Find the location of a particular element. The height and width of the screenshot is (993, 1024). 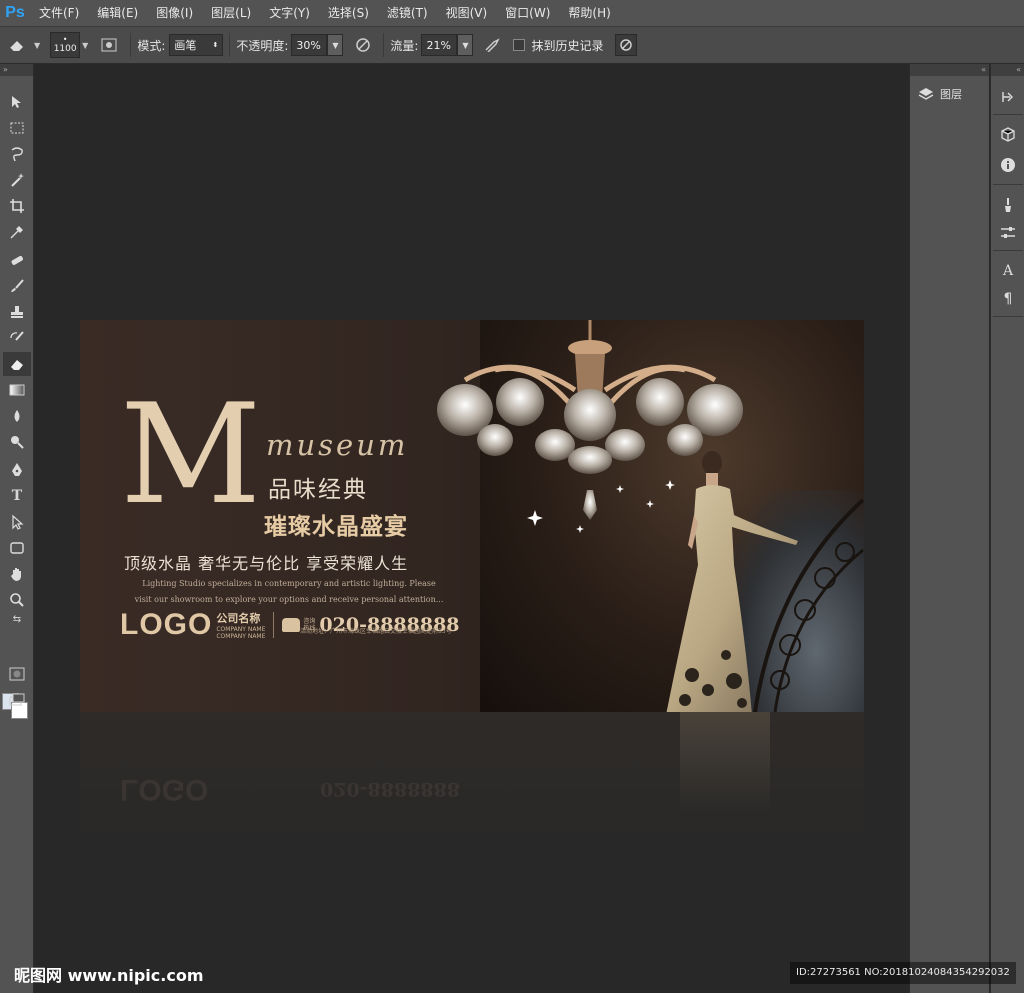

rectangle-shape-tool-icon is located at coordinates (17, 548).